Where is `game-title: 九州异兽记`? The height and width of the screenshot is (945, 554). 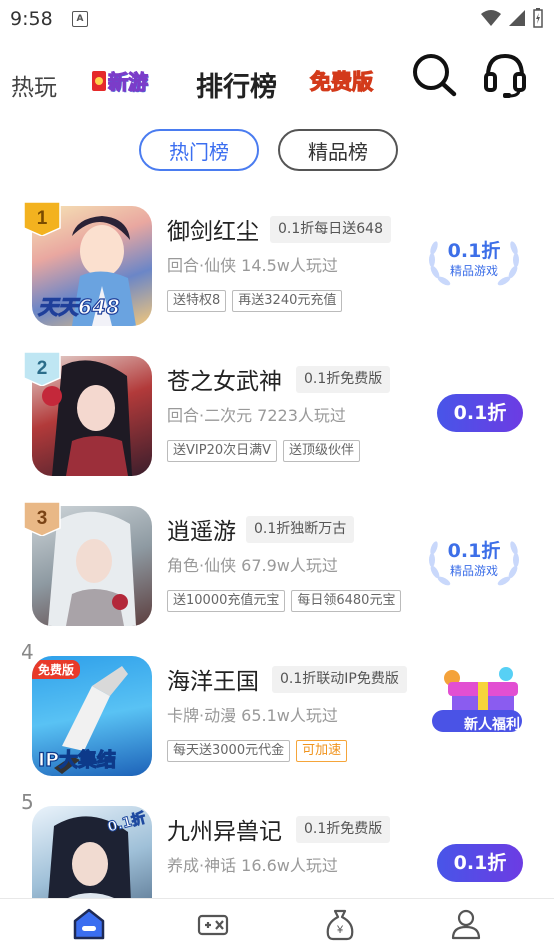
game-title: 九州异兽记 is located at coordinates (224, 829).